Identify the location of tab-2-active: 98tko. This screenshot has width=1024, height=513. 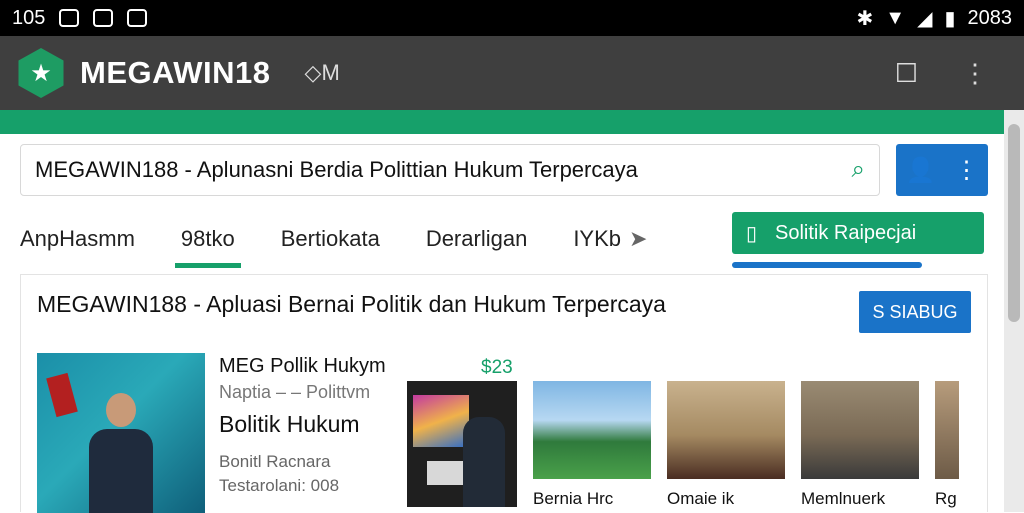
(207, 239).